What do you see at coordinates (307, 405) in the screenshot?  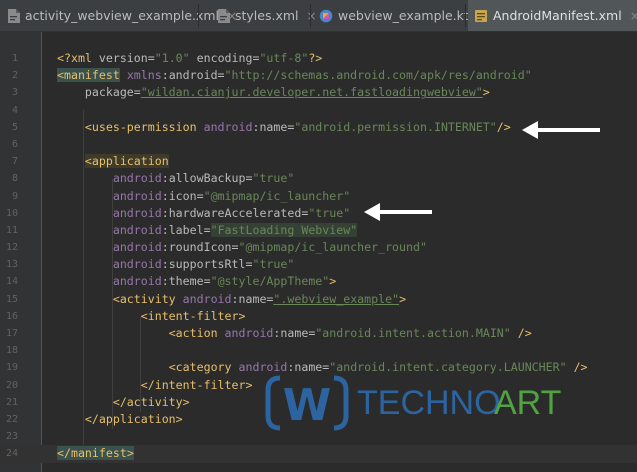 I see `svg-text: W` at bounding box center [307, 405].